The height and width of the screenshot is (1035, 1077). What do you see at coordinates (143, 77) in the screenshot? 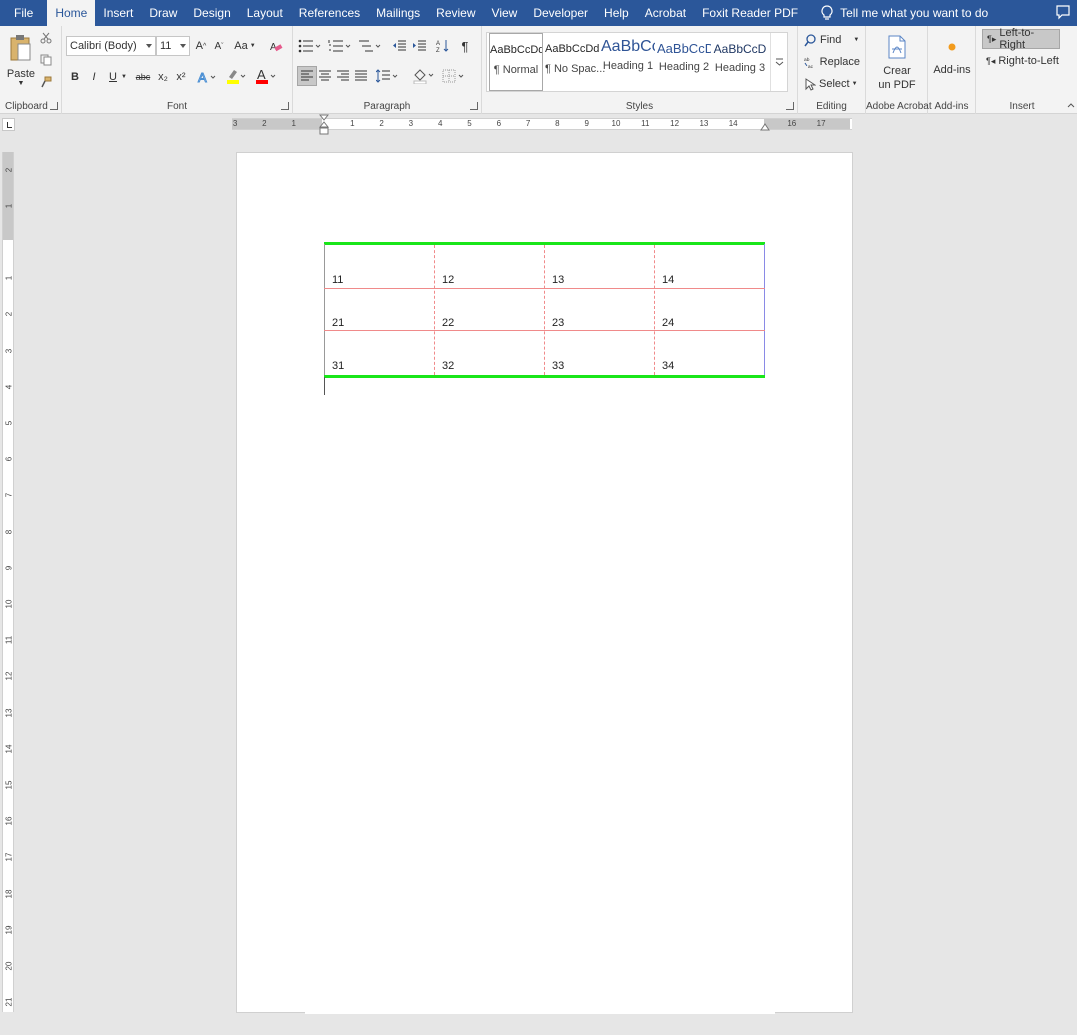
I see `strikethrough-button: abc` at bounding box center [143, 77].